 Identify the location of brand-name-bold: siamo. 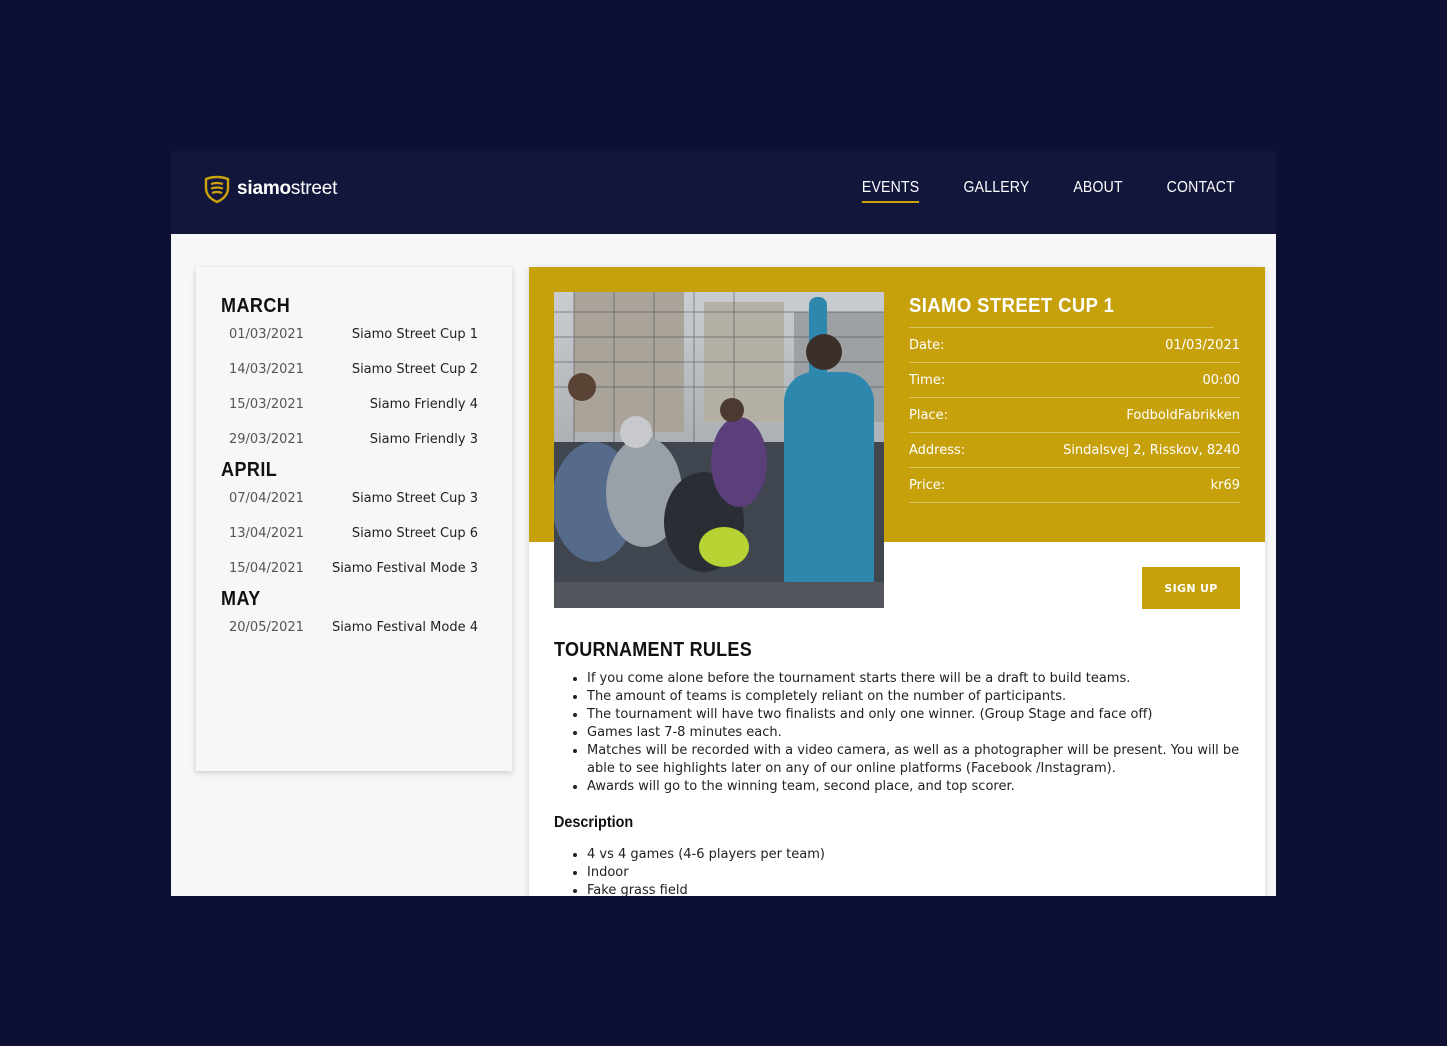
(264, 188).